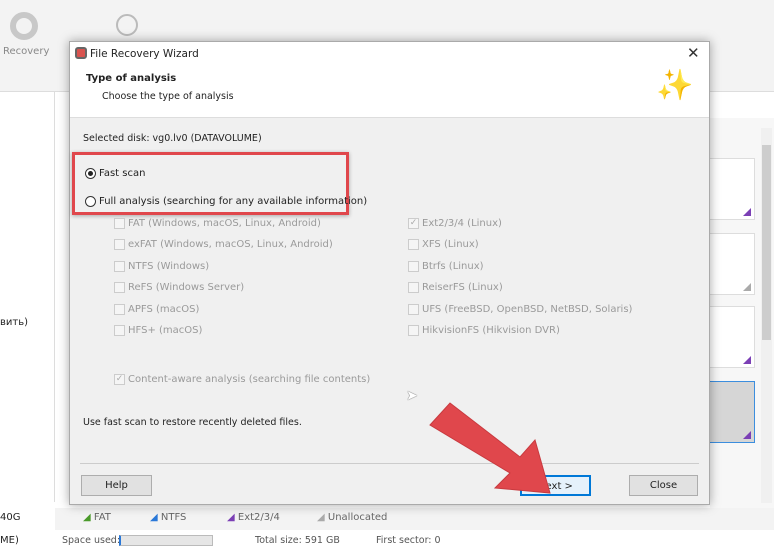  What do you see at coordinates (443, 244) in the screenshot?
I see `checkbox-xfs: XFS (Linux)` at bounding box center [443, 244].